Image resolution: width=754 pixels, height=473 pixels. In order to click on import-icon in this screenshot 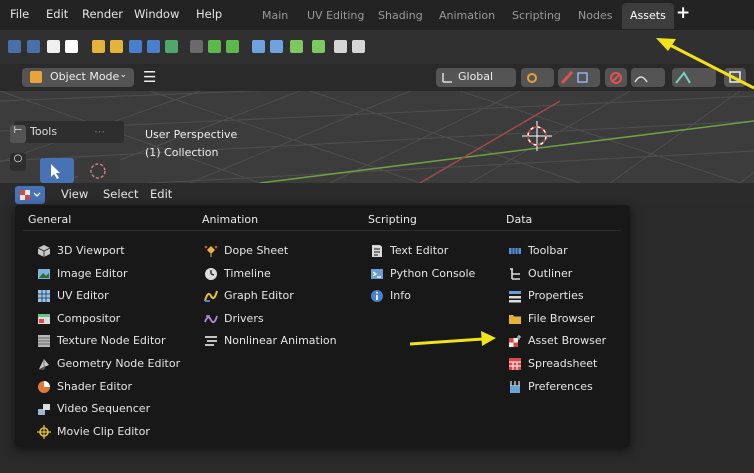, I will do `click(296, 46)`.